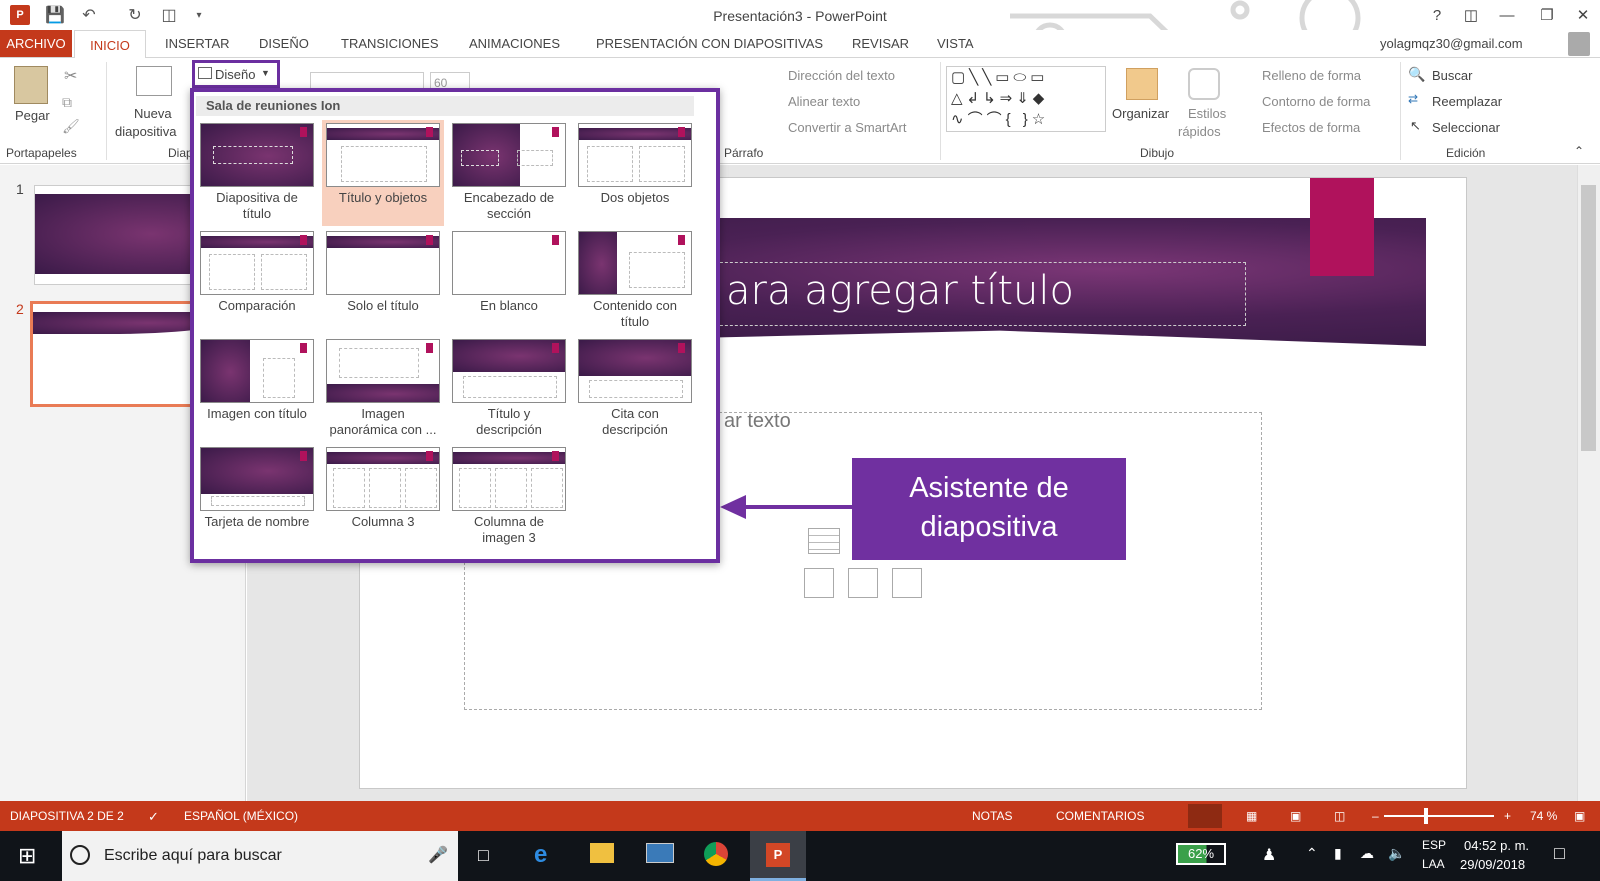 This screenshot has width=1600, height=881. I want to click on cut-icon: ✂, so click(70, 76).